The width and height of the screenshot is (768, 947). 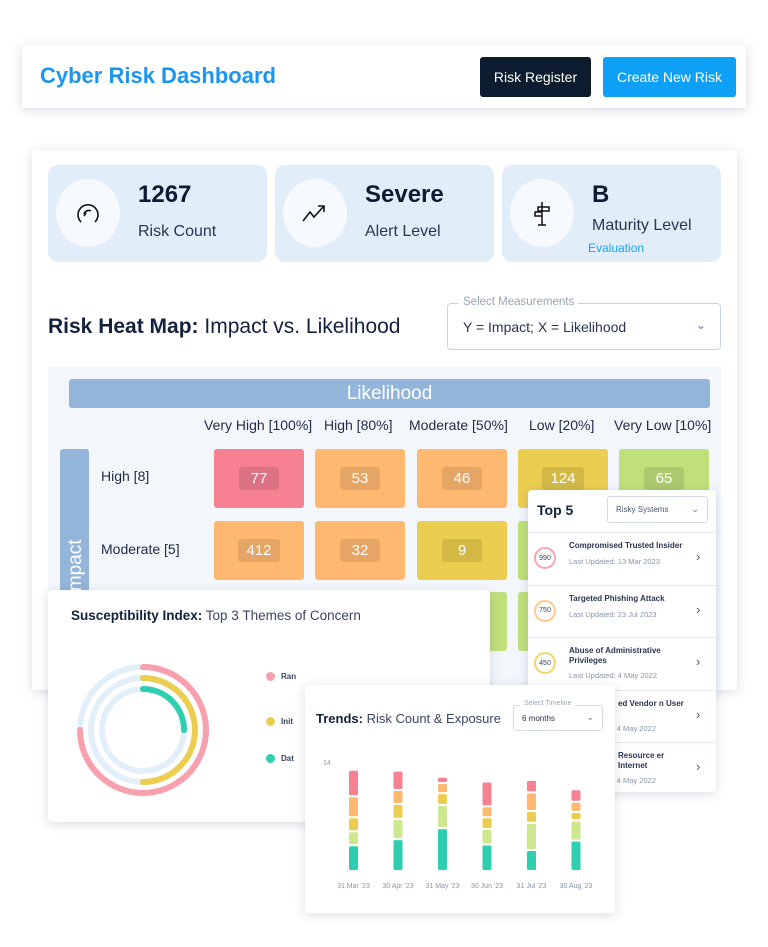 I want to click on create-new-risk-button: Create New Risk, so click(x=669, y=77).